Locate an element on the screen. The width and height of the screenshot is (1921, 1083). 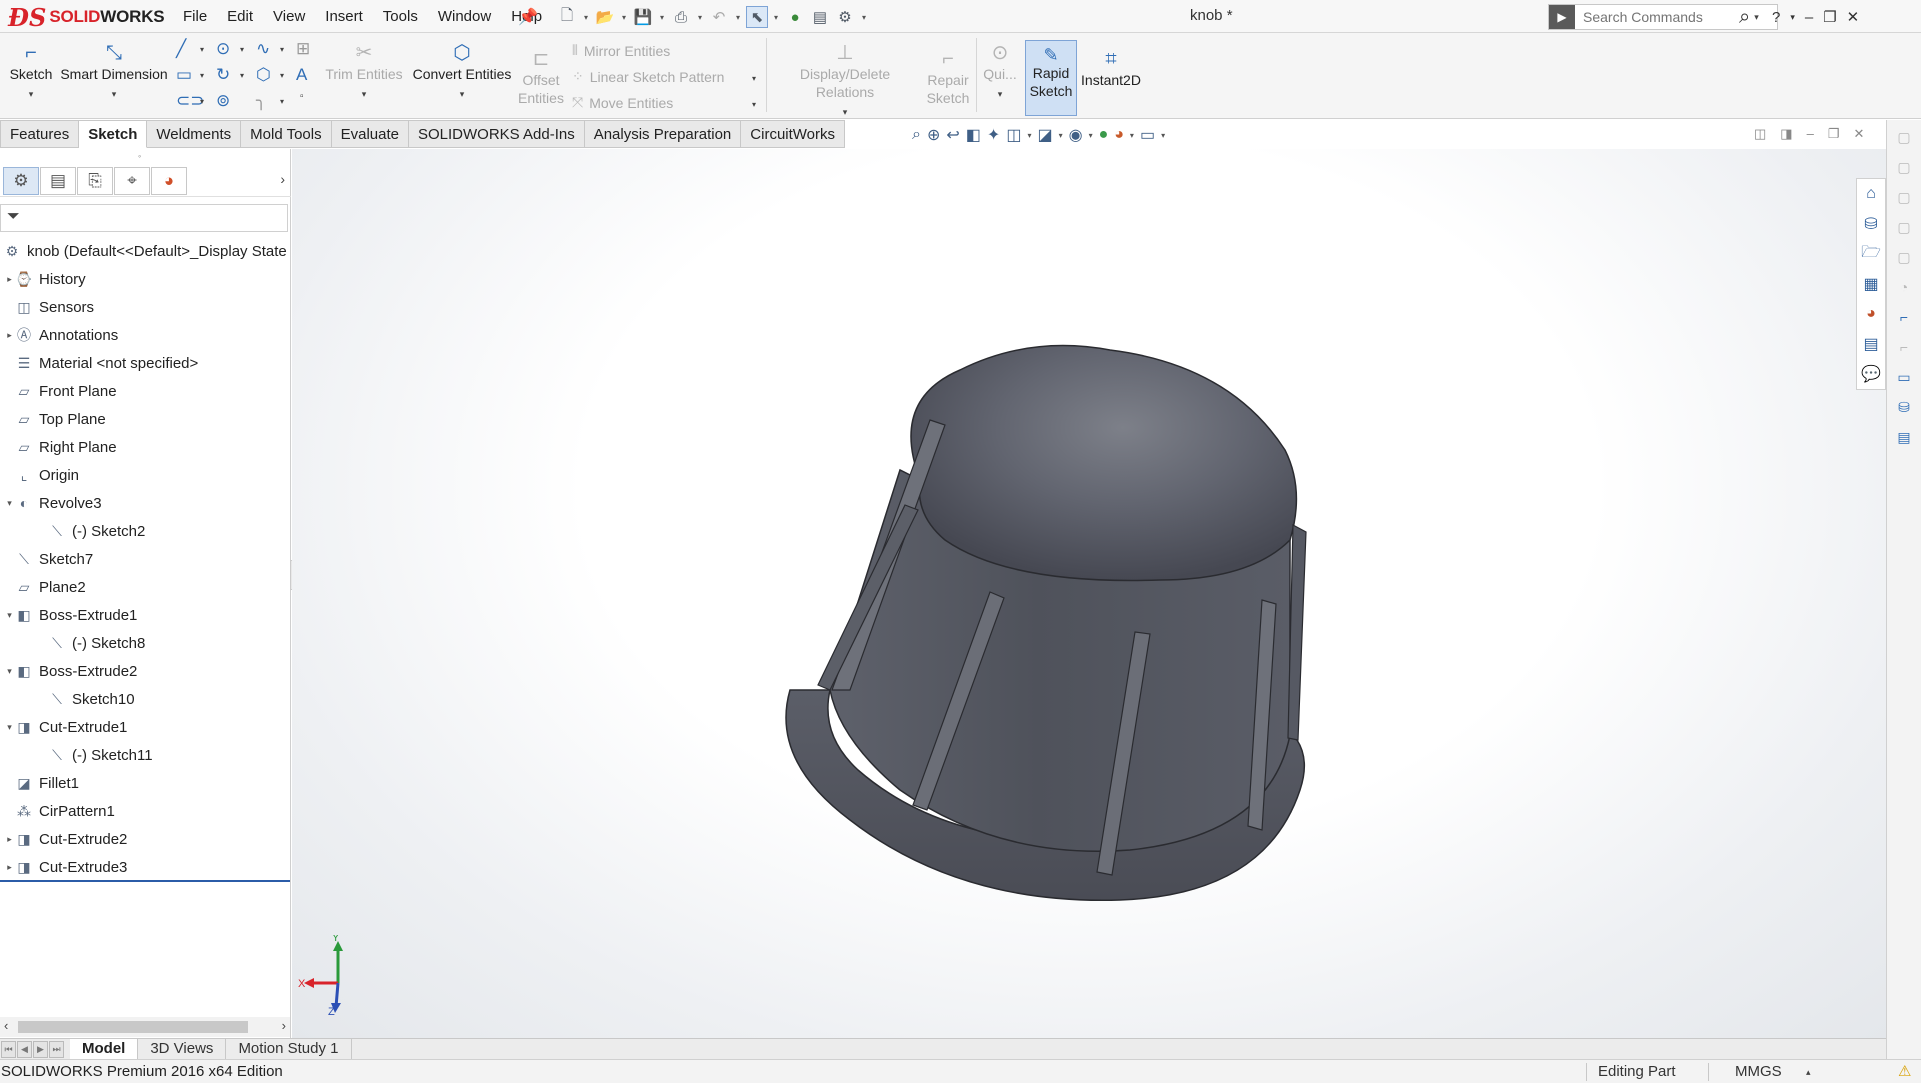
tree-node: ▱ Front Plane is located at coordinates (145, 391).